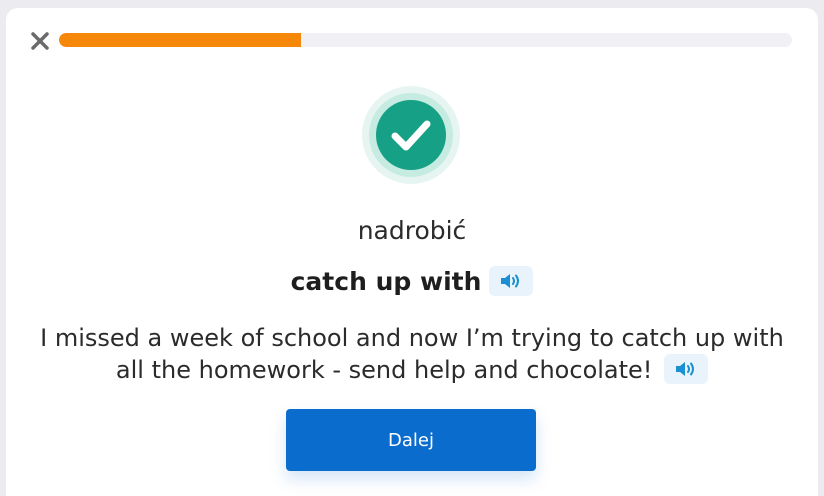 The width and height of the screenshot is (824, 496). What do you see at coordinates (411, 440) in the screenshot?
I see `next-button: Dalej` at bounding box center [411, 440].